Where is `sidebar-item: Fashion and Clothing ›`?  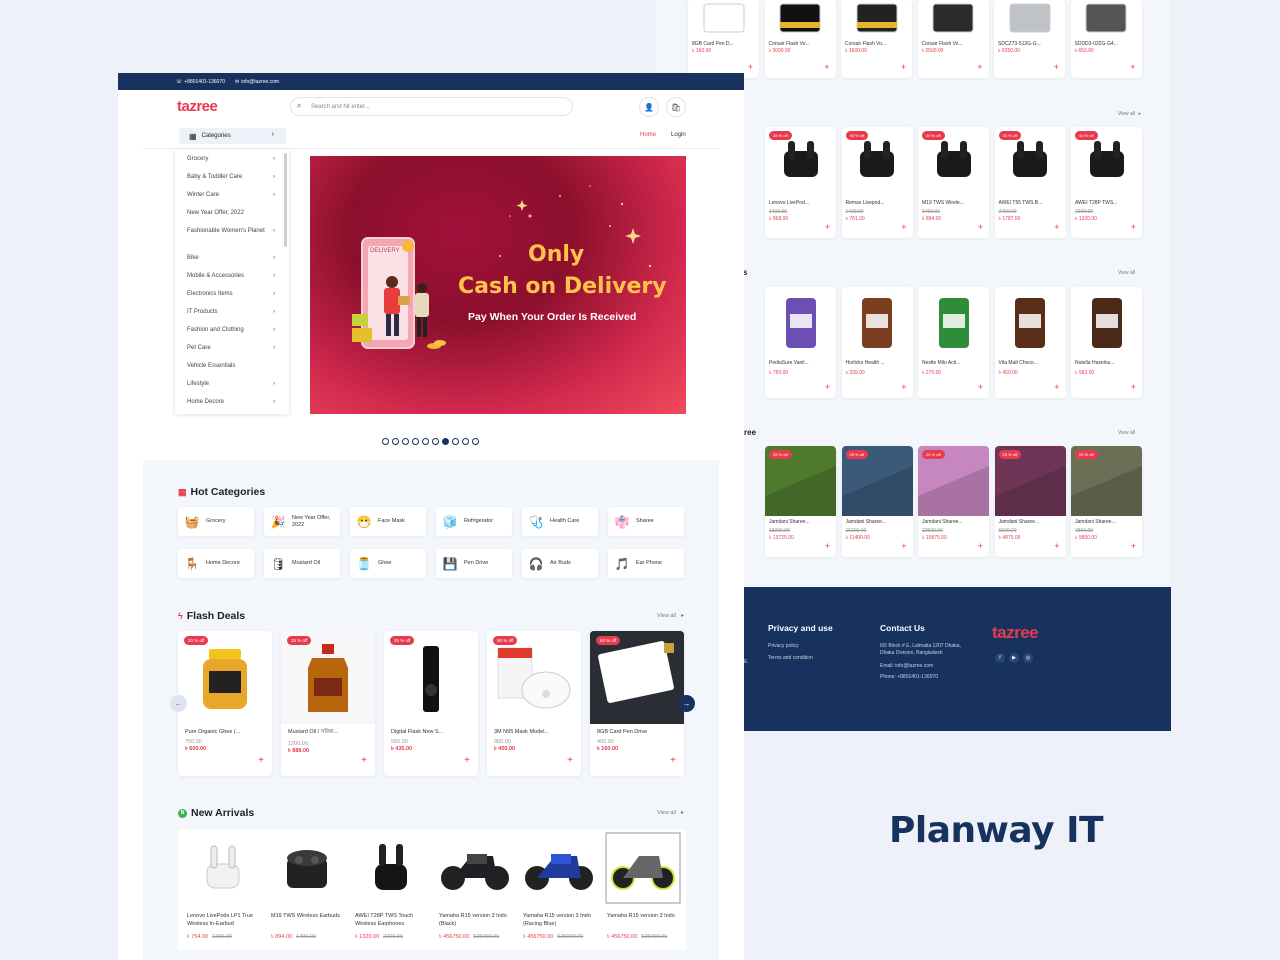 sidebar-item: Fashion and Clothing › is located at coordinates (231, 330).